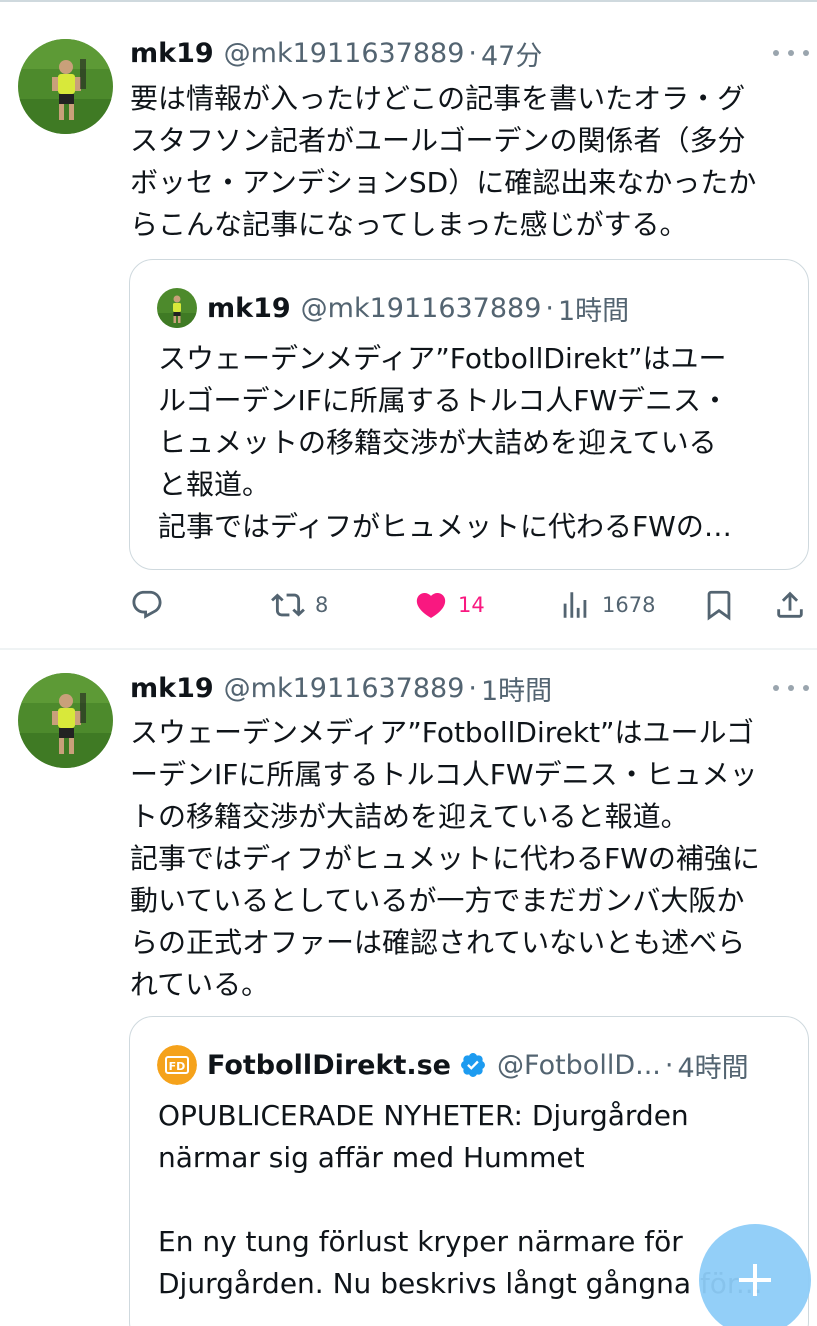 The width and height of the screenshot is (817, 1326). Describe the element at coordinates (437, 442) in the screenshot. I see `text-line: ヒュメットの移籍交渉が大詰めを迎えている` at that location.